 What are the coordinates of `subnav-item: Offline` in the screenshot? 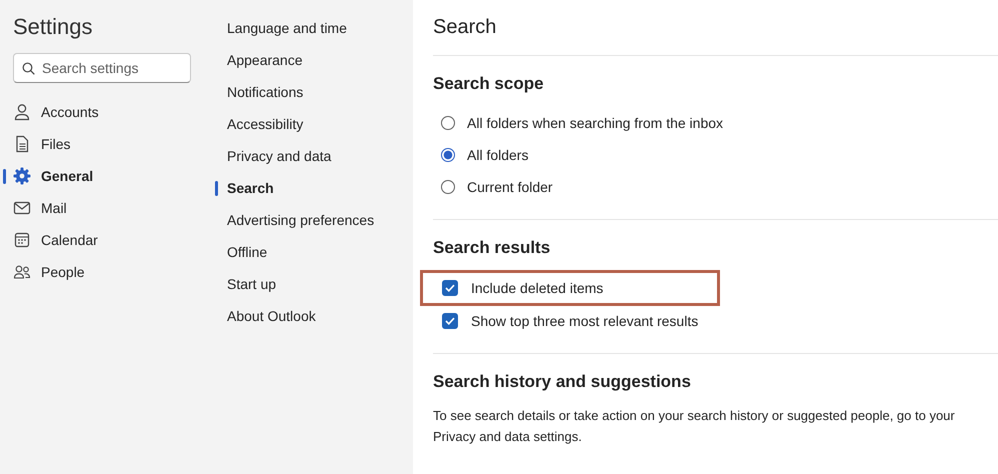 It's located at (320, 252).